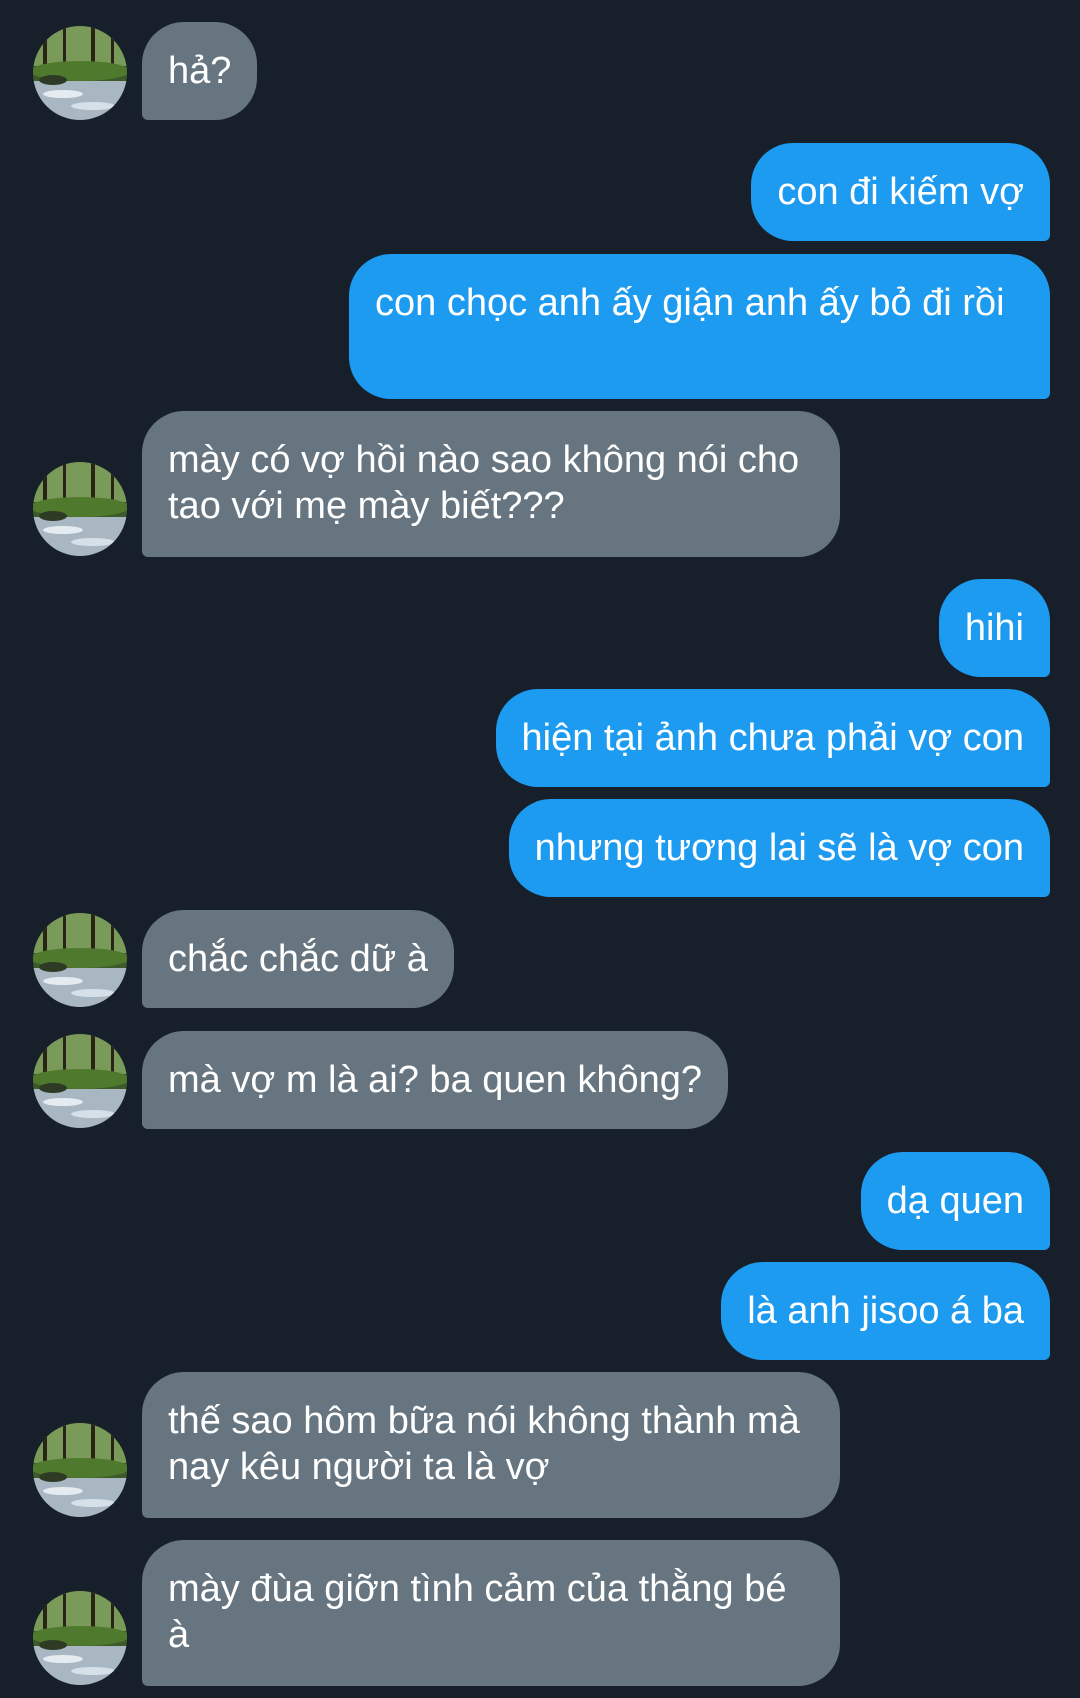 This screenshot has width=1080, height=1698. I want to click on message-text: hihi, so click(994, 628).